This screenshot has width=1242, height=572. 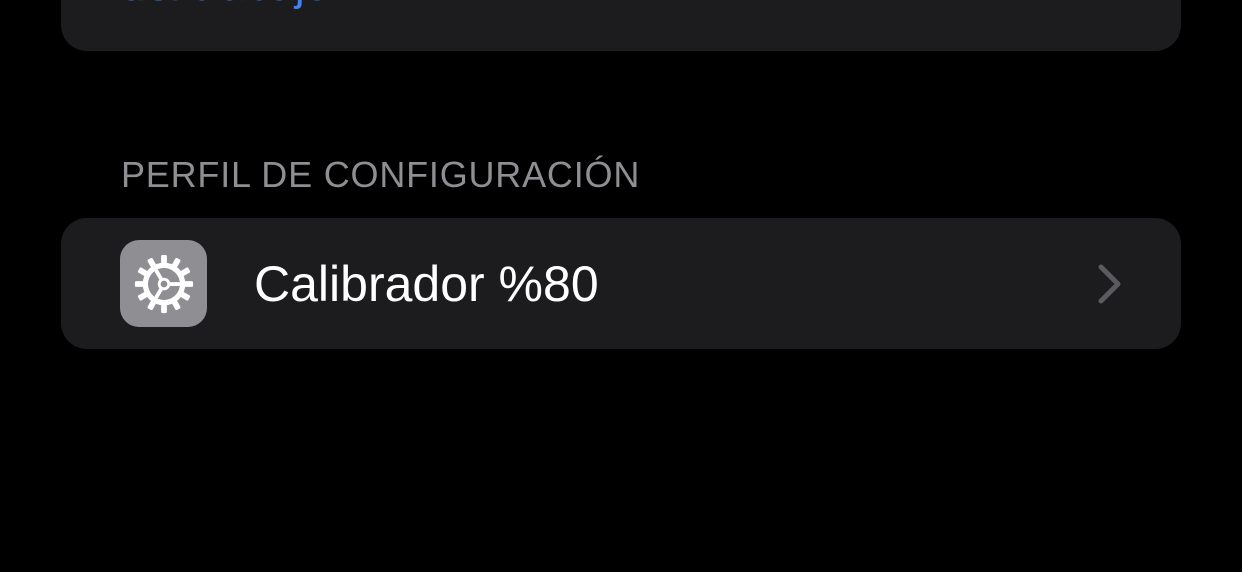 I want to click on section-header: PERFIL DE CONFIGURACIÓN, so click(x=381, y=174).